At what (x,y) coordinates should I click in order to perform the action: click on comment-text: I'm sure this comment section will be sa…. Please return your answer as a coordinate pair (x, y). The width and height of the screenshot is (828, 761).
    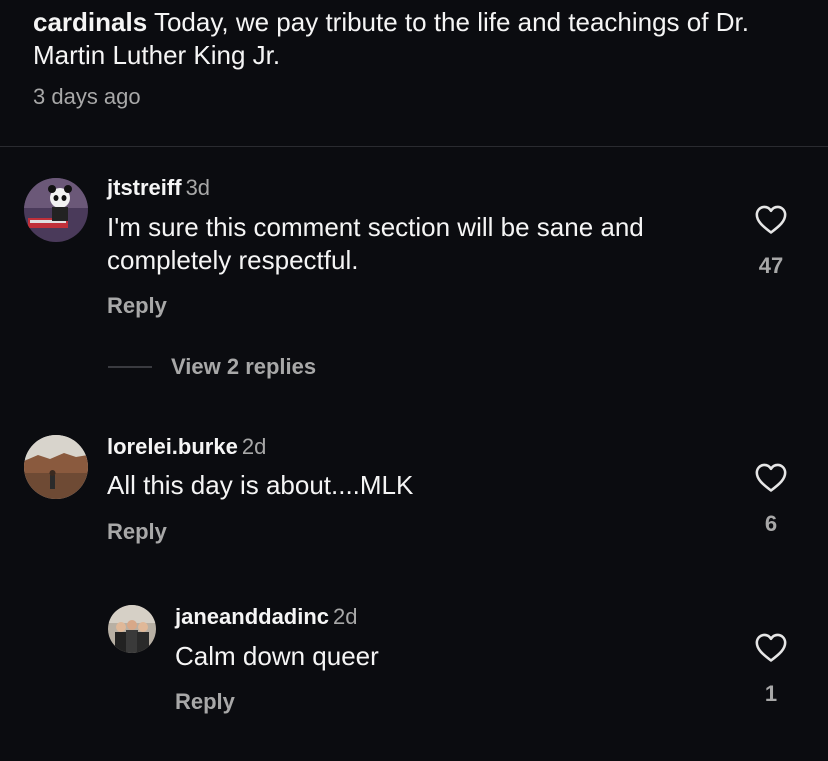
    Looking at the image, I should click on (375, 243).